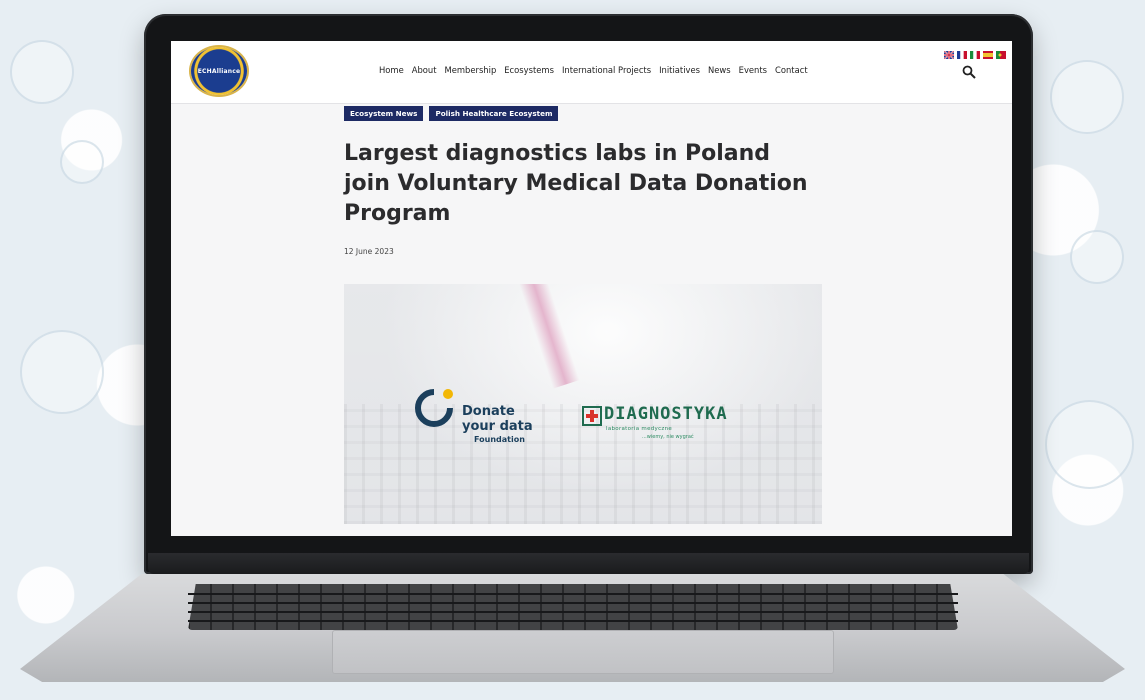  What do you see at coordinates (573, 607) in the screenshot?
I see `keyboard-rows` at bounding box center [573, 607].